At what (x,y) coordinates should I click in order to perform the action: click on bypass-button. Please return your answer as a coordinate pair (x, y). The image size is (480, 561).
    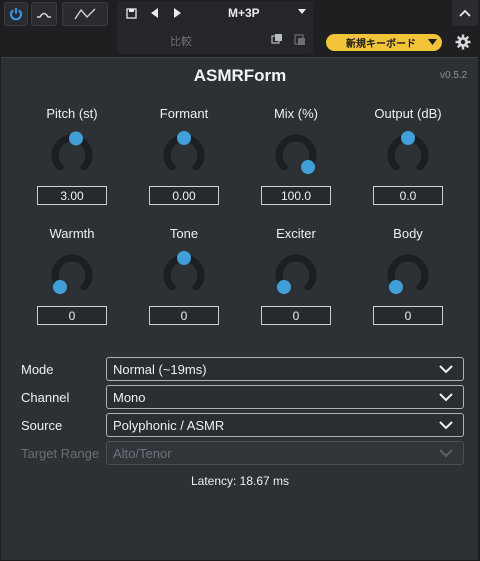
    Looking at the image, I should click on (44, 14).